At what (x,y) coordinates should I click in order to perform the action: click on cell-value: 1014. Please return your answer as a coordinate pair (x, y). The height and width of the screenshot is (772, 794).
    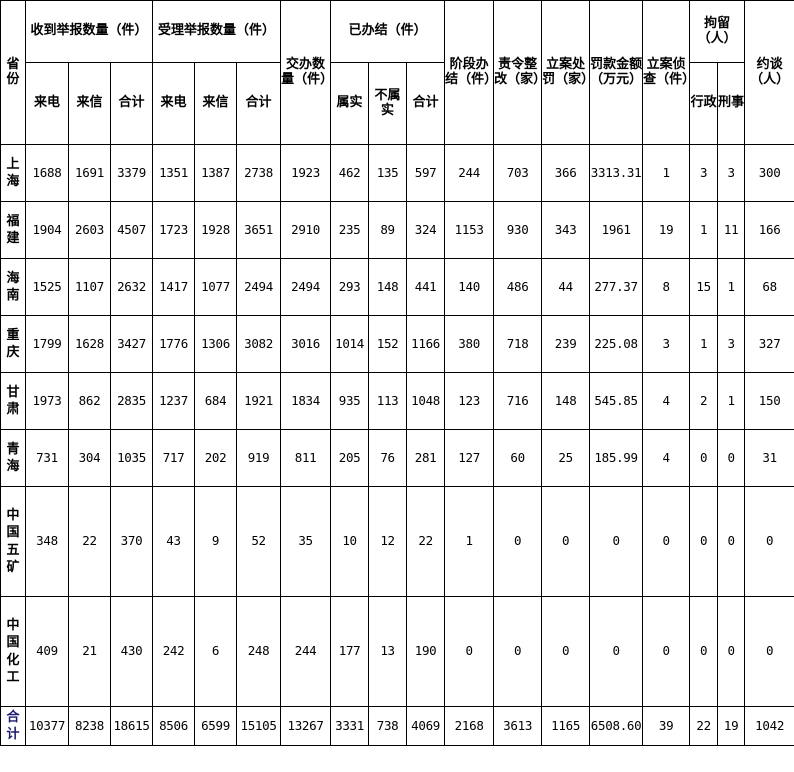
    Looking at the image, I should click on (350, 344).